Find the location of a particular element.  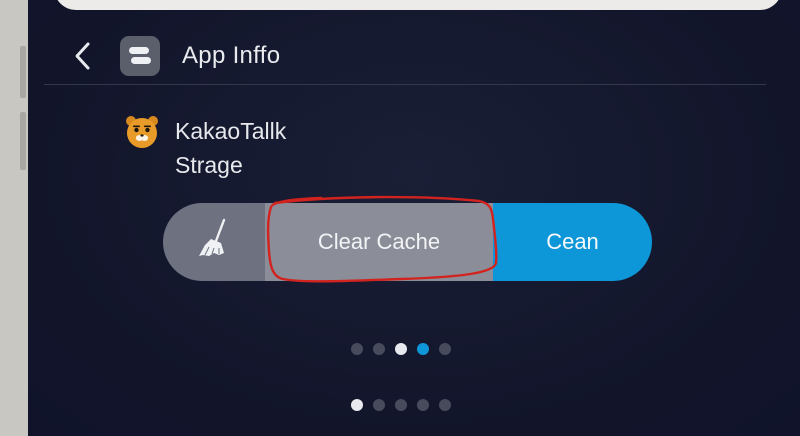

app-info-header: App Inffo is located at coordinates (414, 58).